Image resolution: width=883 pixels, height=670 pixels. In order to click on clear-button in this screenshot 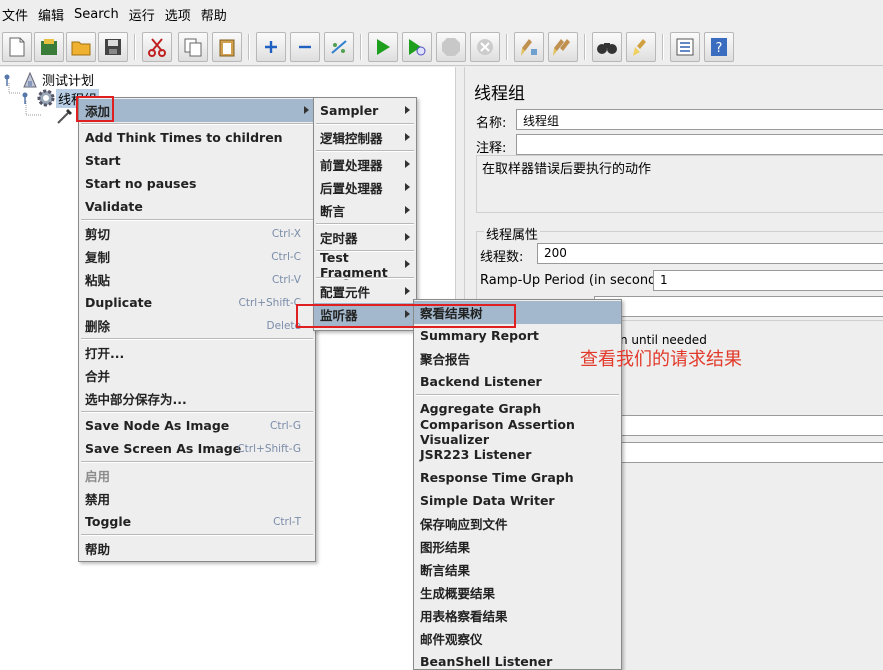, I will do `click(529, 47)`.